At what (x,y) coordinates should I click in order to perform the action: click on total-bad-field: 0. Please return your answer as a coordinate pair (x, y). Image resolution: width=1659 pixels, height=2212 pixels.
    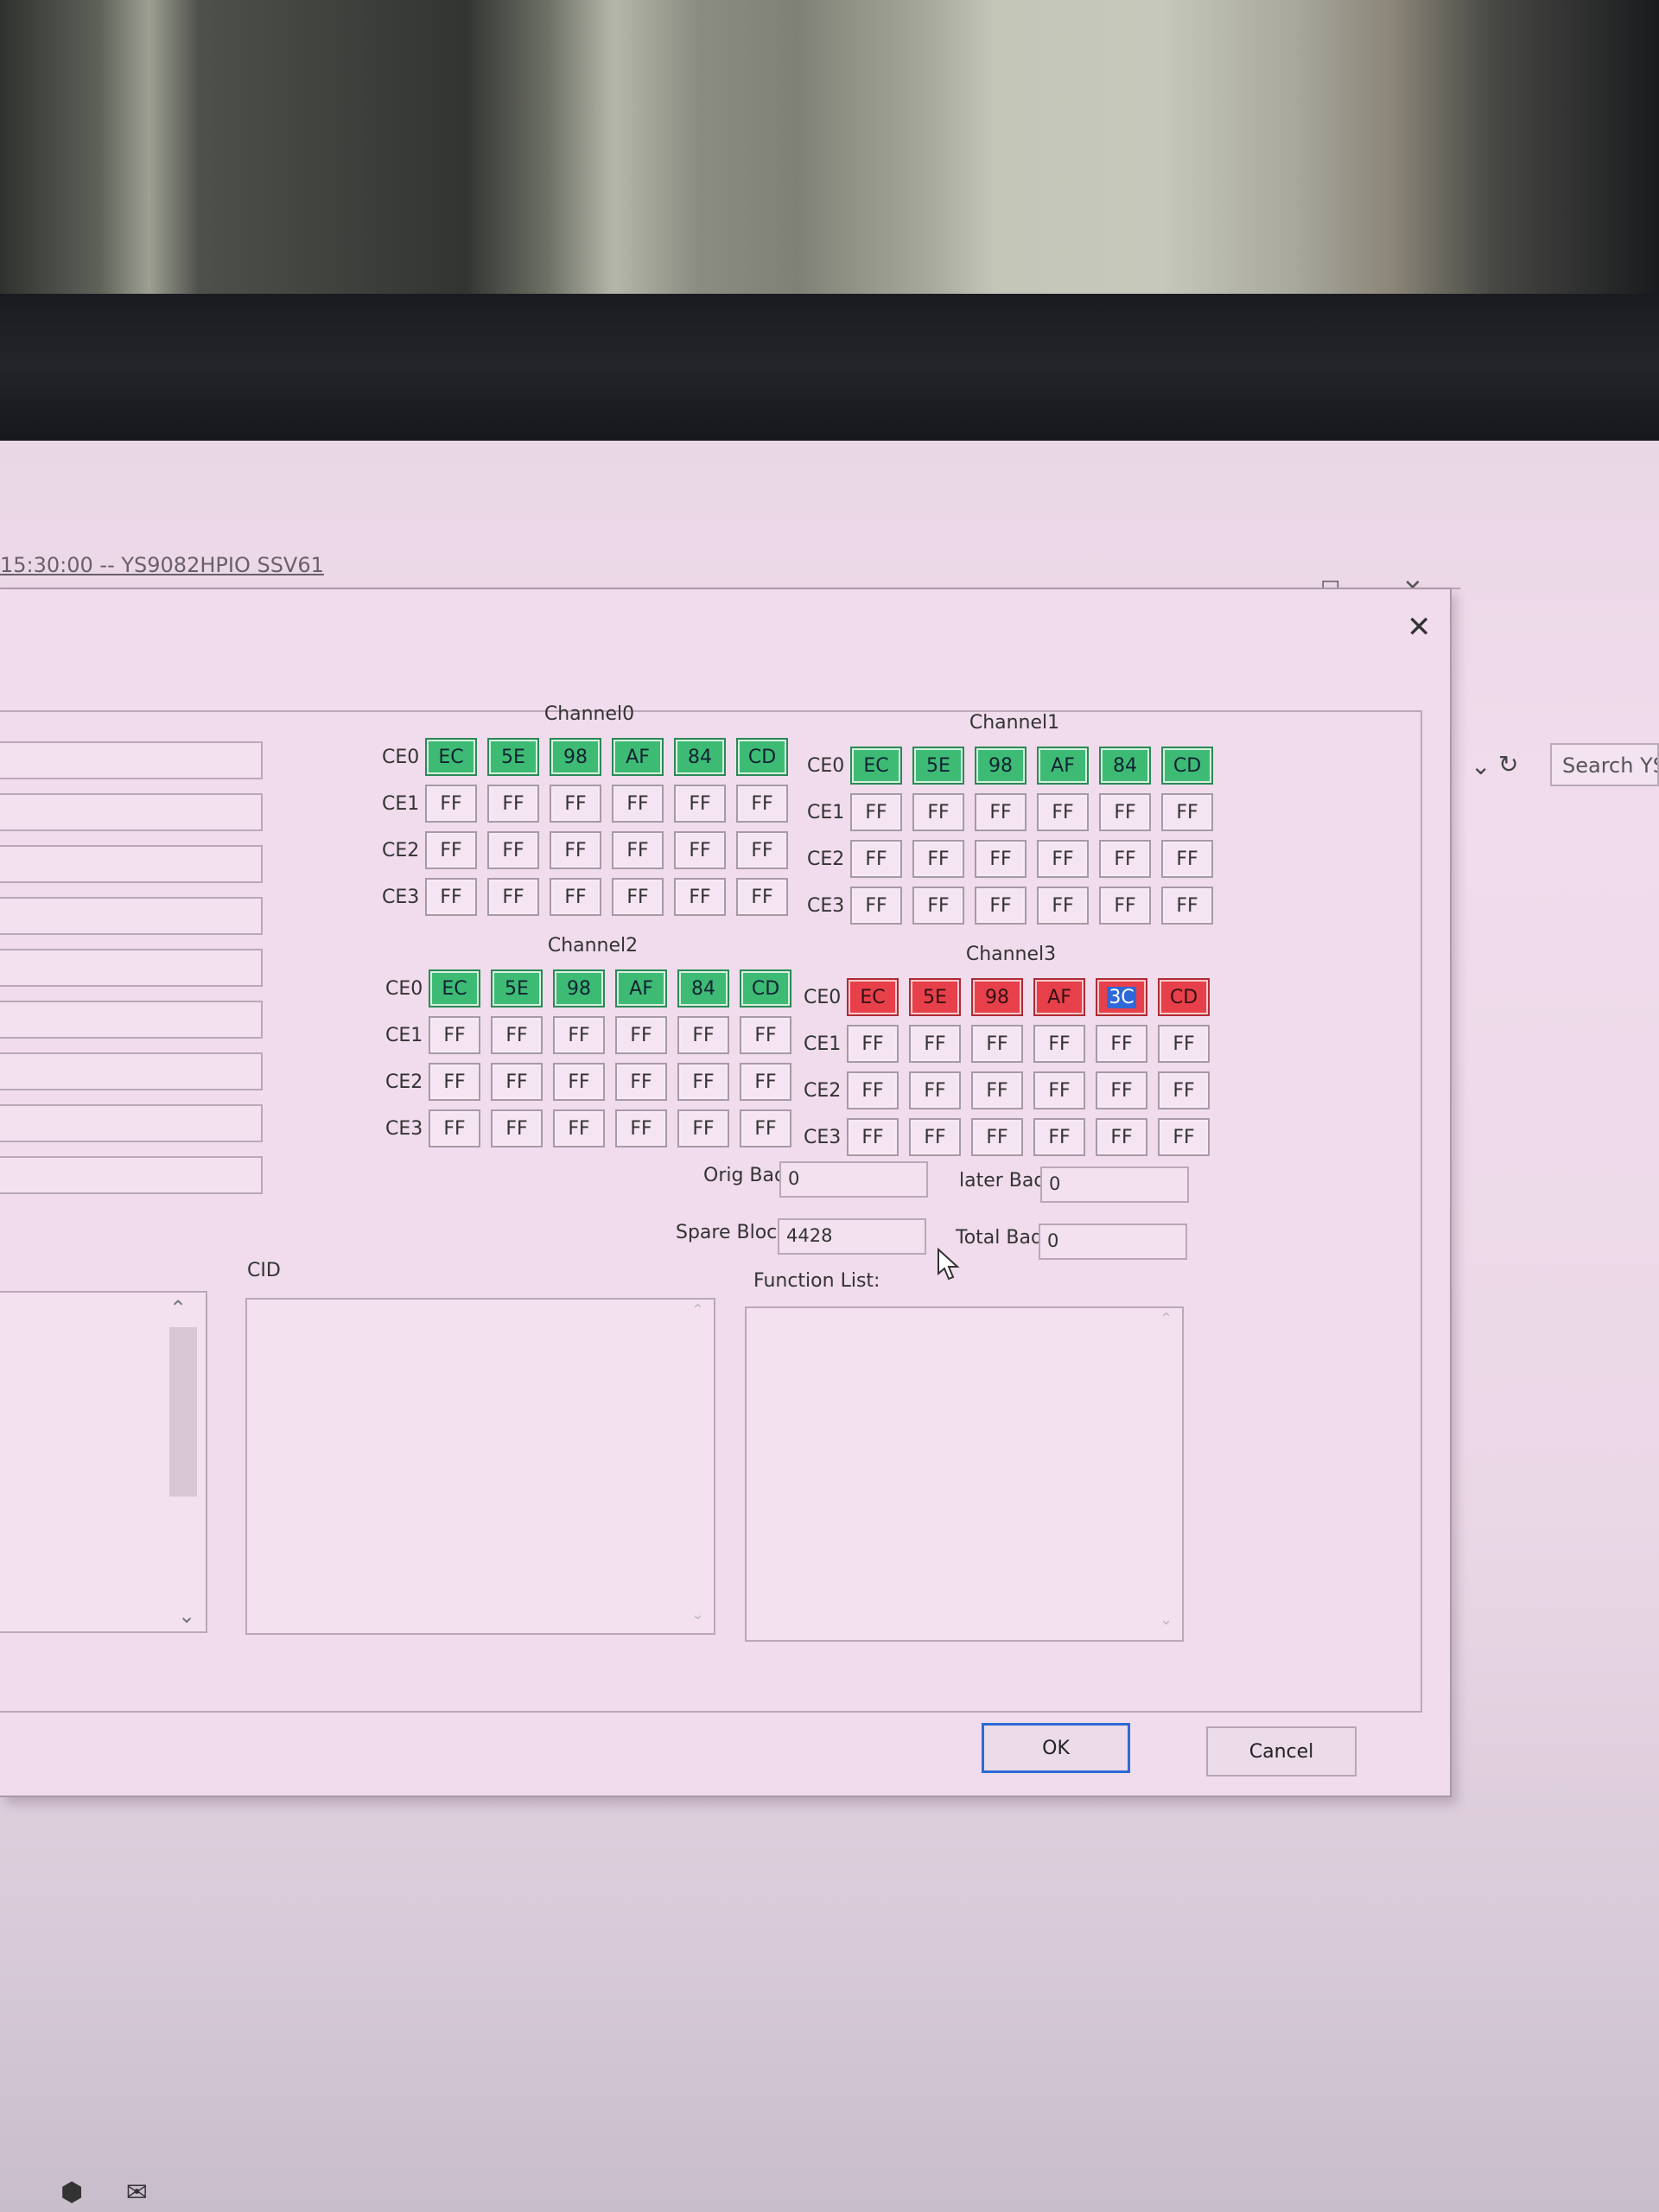
    Looking at the image, I should click on (1113, 1242).